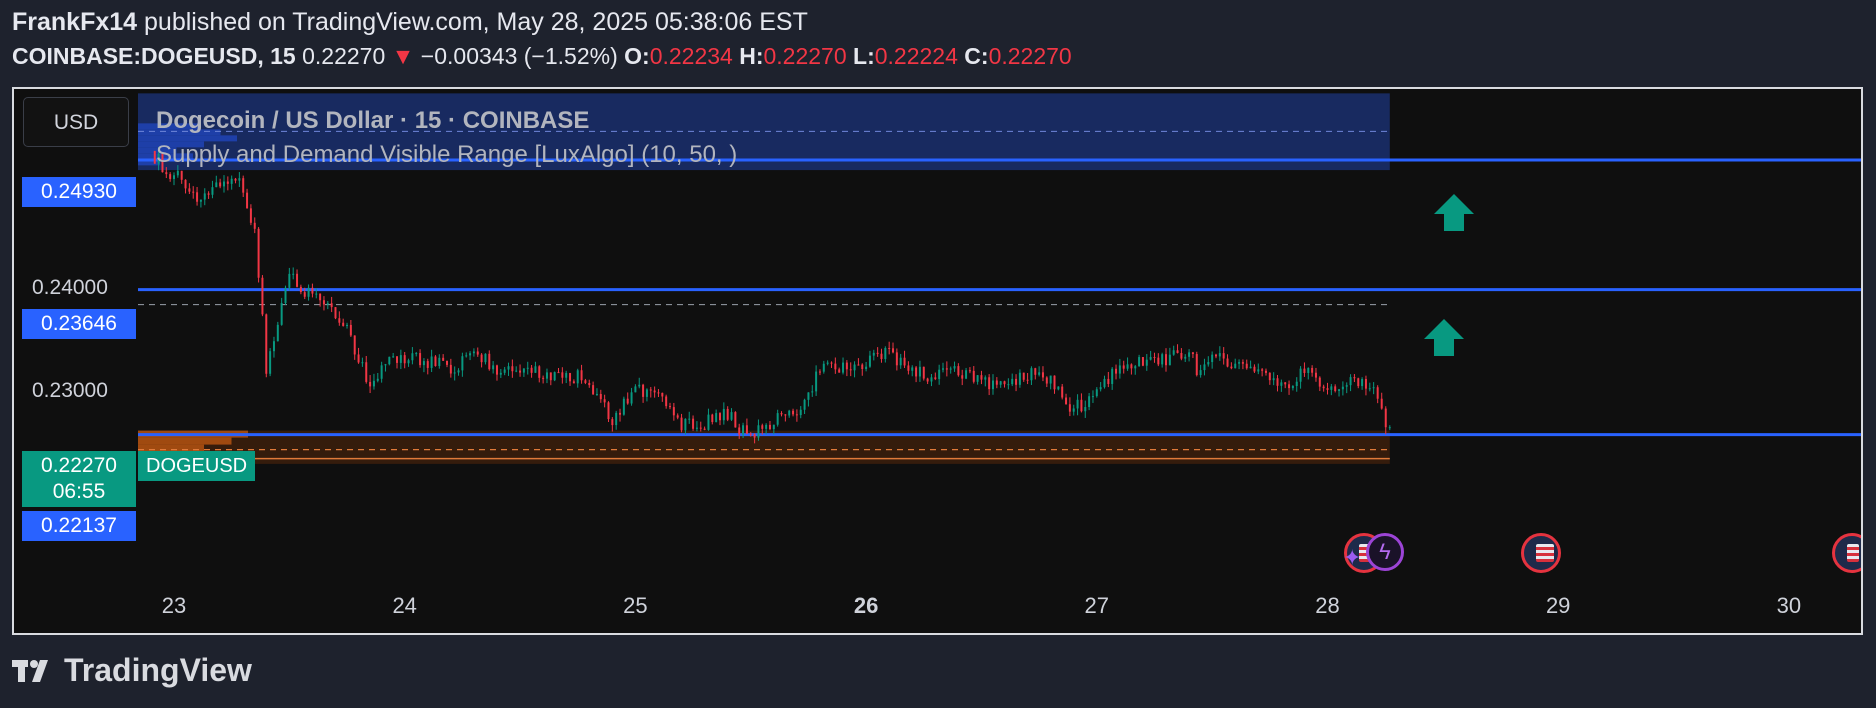 Image resolution: width=1876 pixels, height=708 pixels. What do you see at coordinates (1789, 605) in the screenshot?
I see `x-tick-label: 30` at bounding box center [1789, 605].